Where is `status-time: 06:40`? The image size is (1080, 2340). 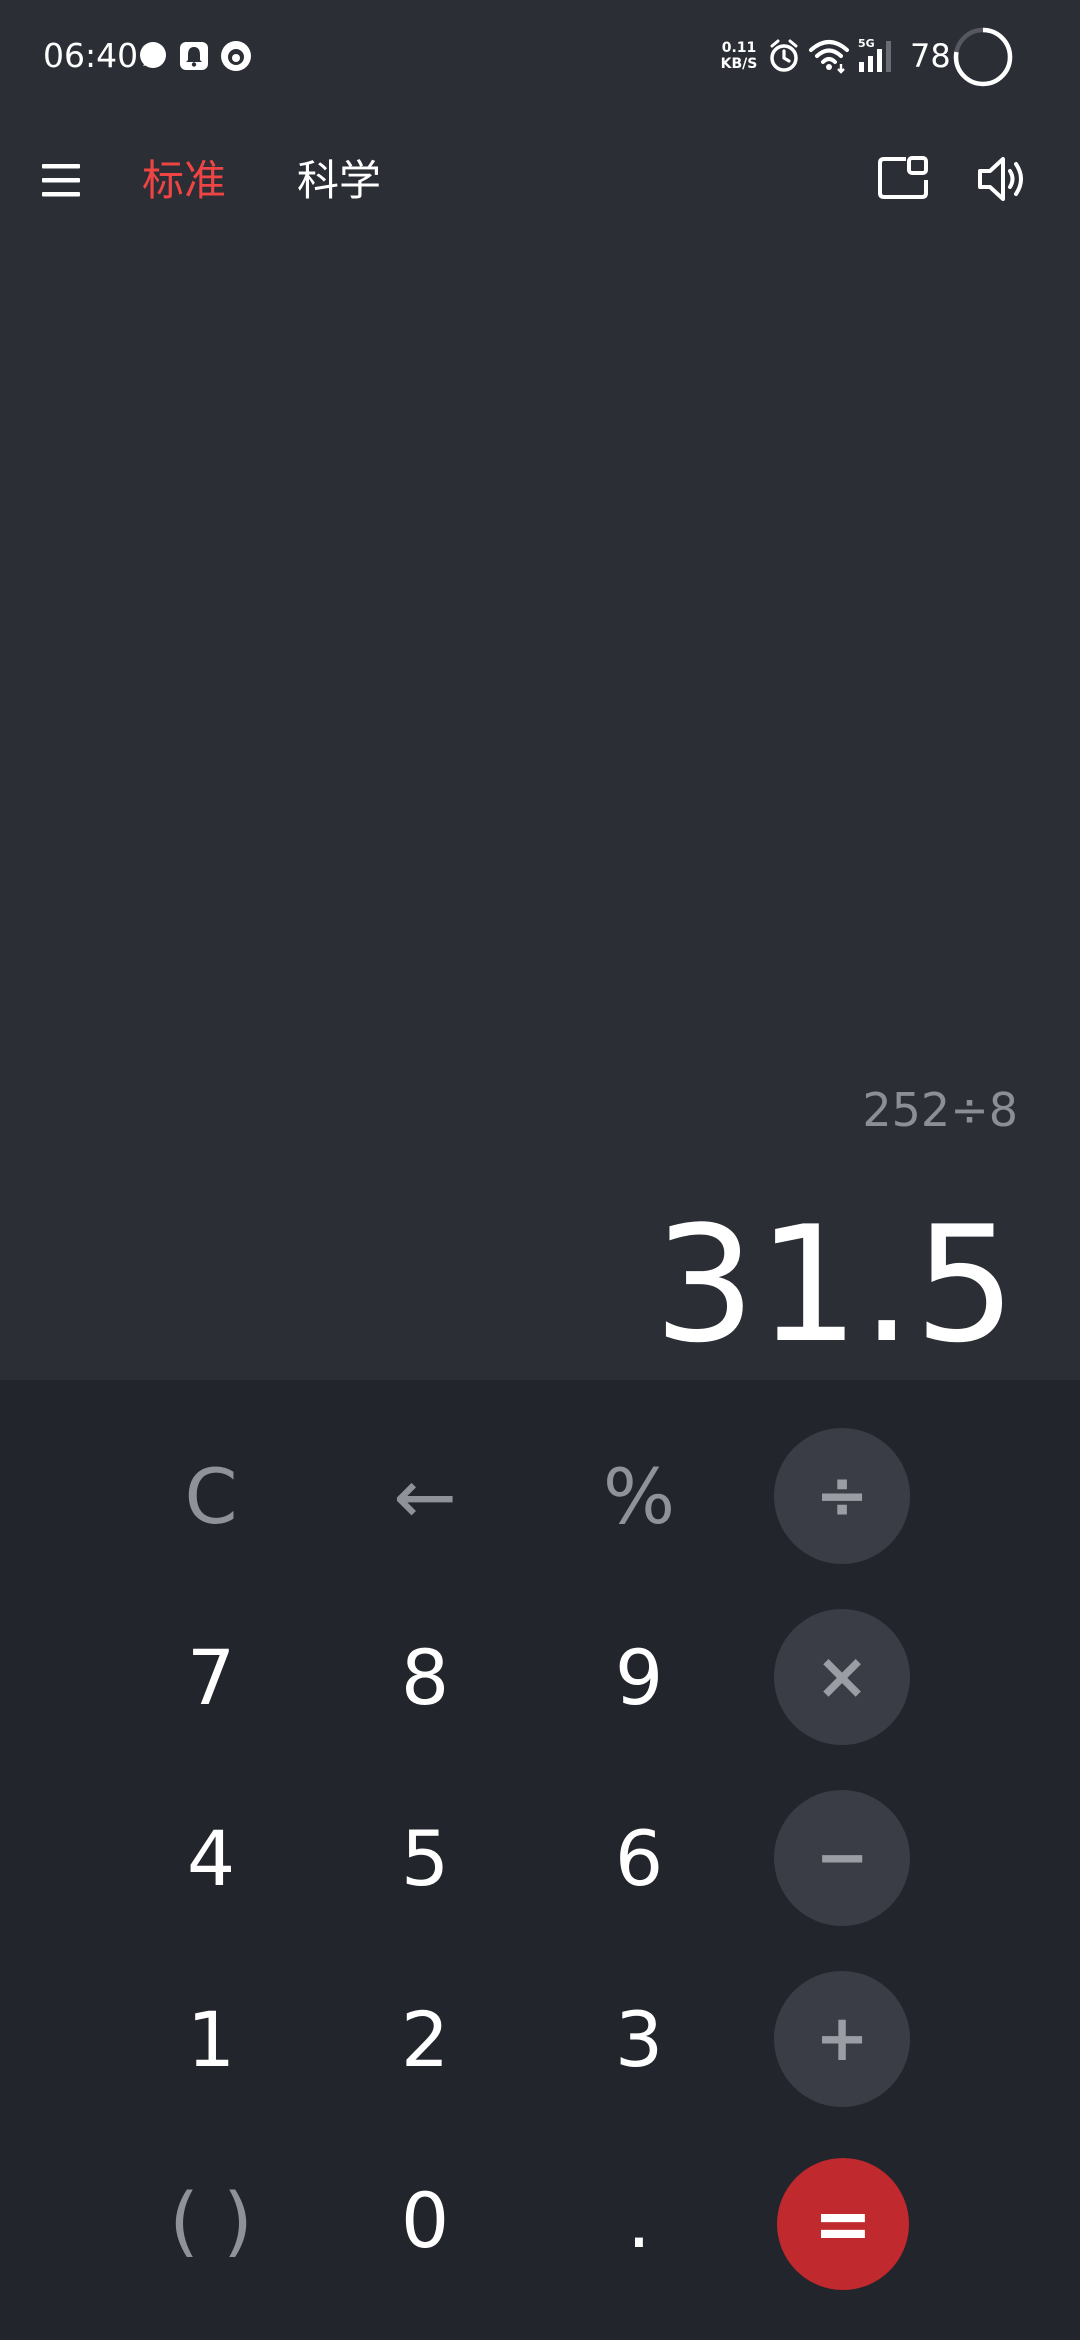 status-time: 06:40 is located at coordinates (91, 55).